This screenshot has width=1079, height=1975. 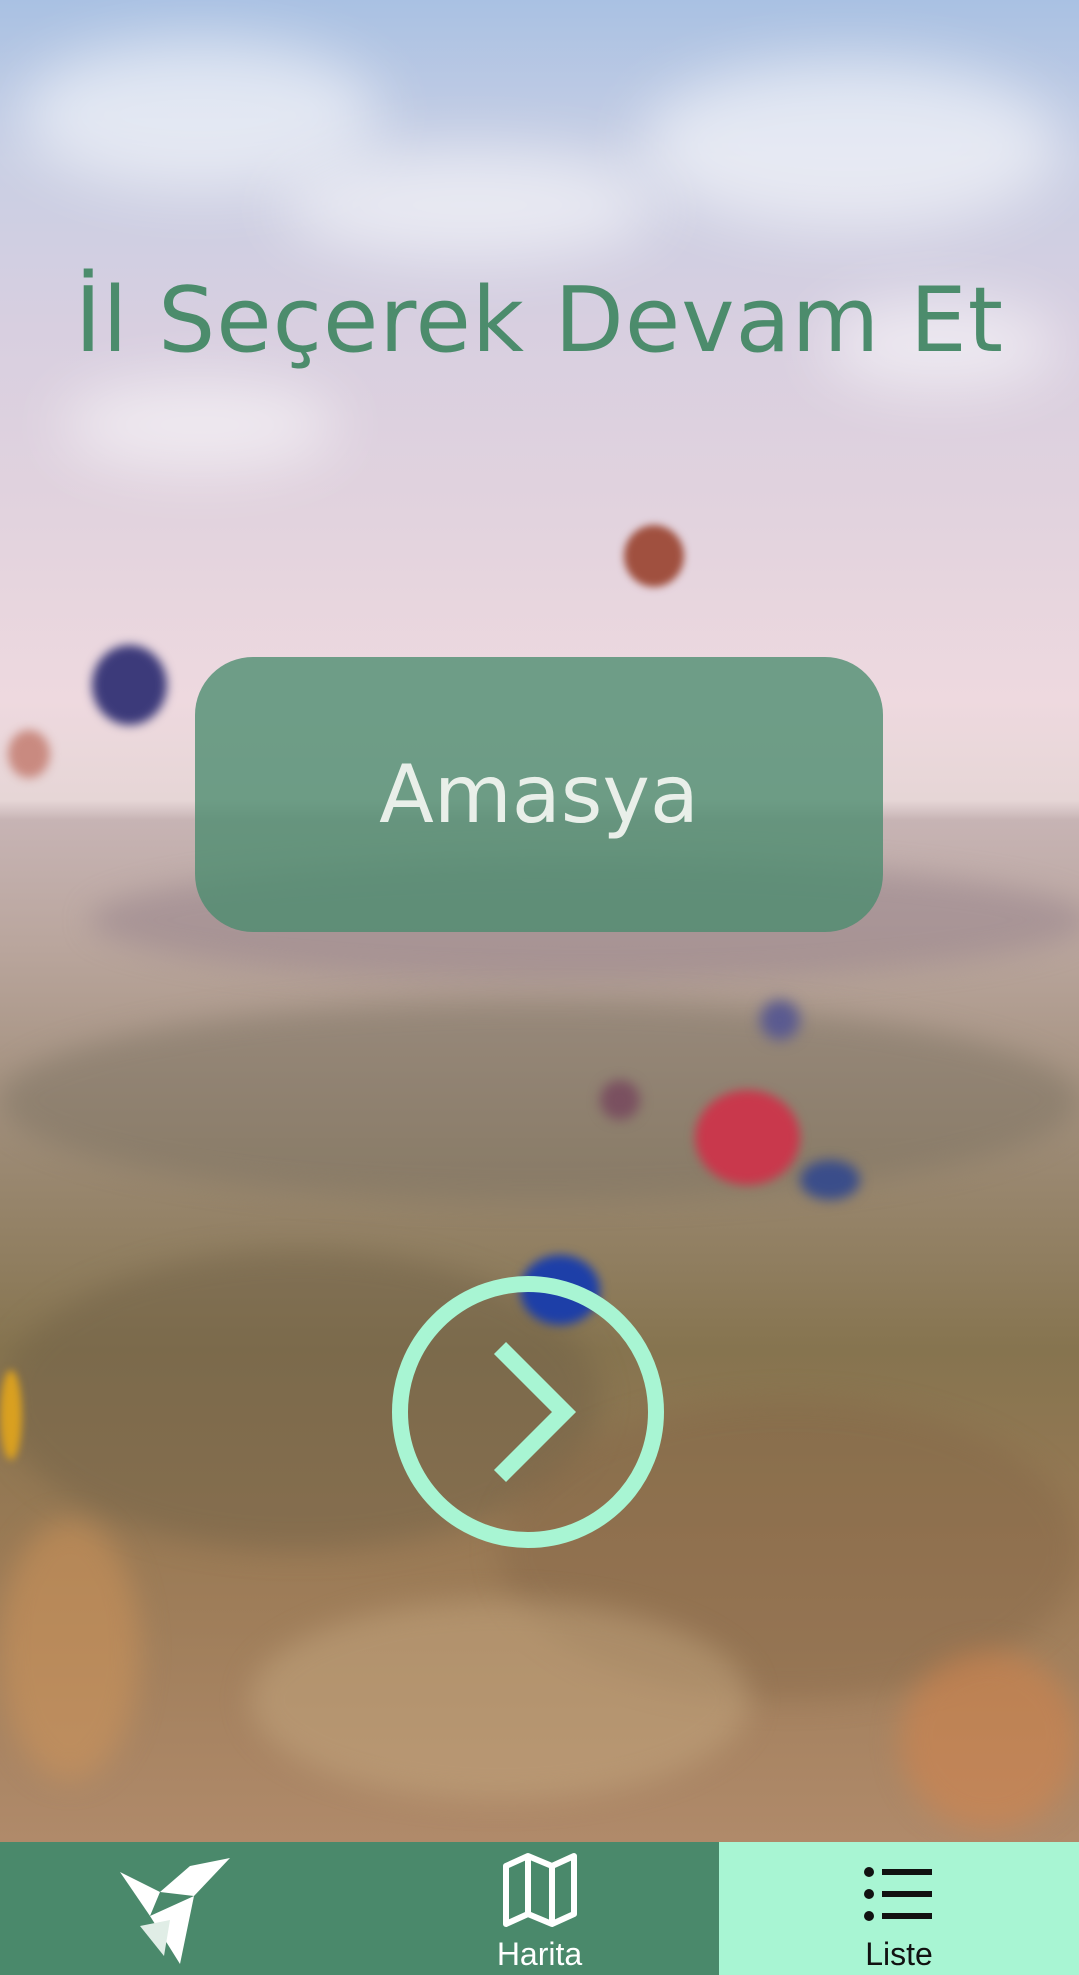 I want to click on list-icon, so click(x=898, y=1894).